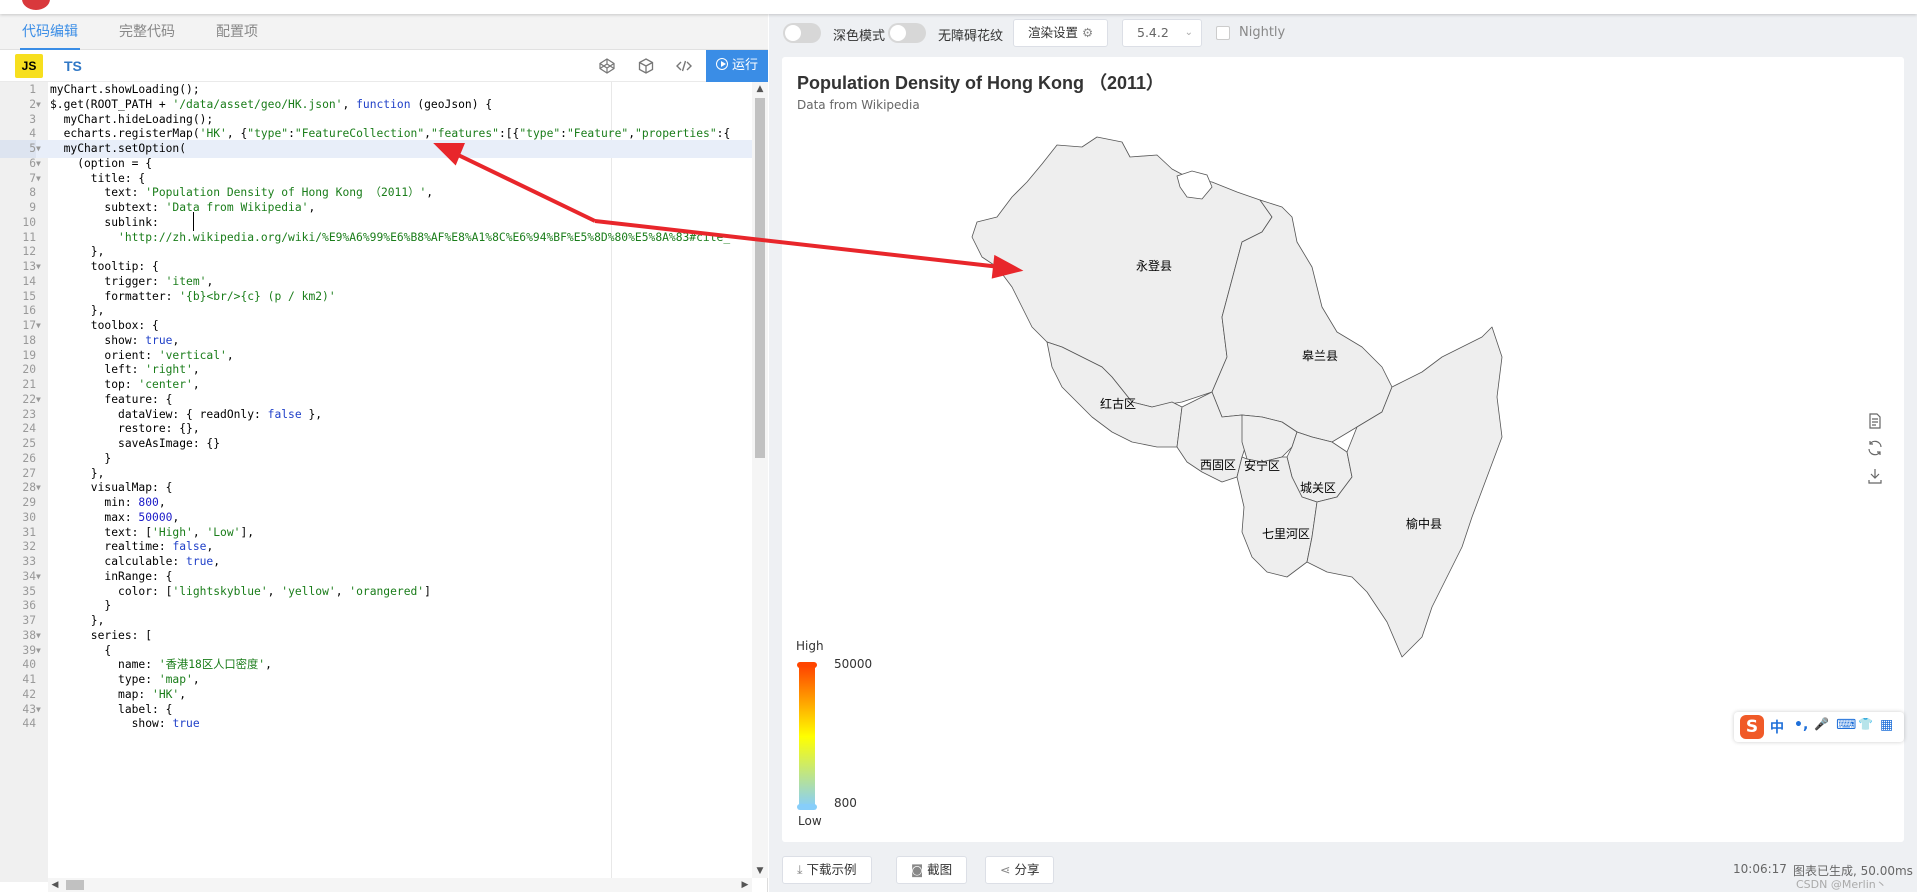 This screenshot has width=1917, height=892. I want to click on restore-icon, so click(1875, 448).